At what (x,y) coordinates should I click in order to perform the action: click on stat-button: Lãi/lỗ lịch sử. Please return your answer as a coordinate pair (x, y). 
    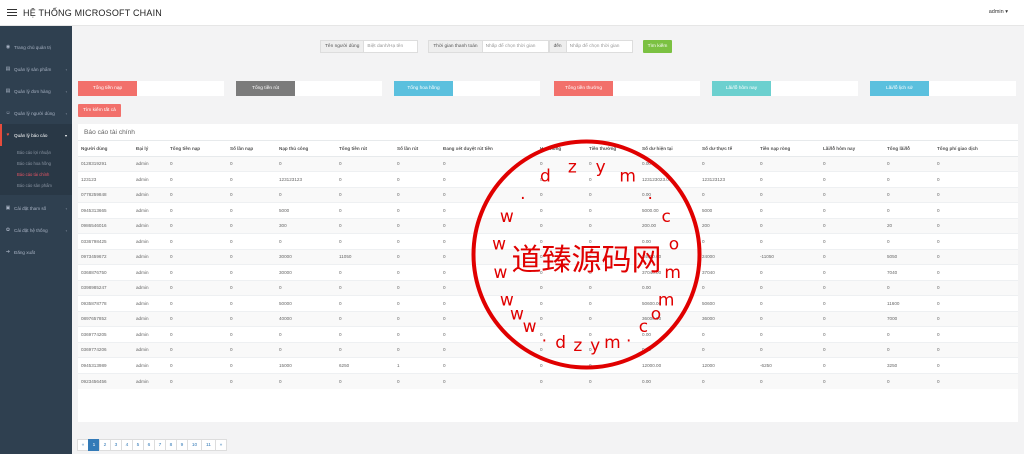
    Looking at the image, I should click on (899, 88).